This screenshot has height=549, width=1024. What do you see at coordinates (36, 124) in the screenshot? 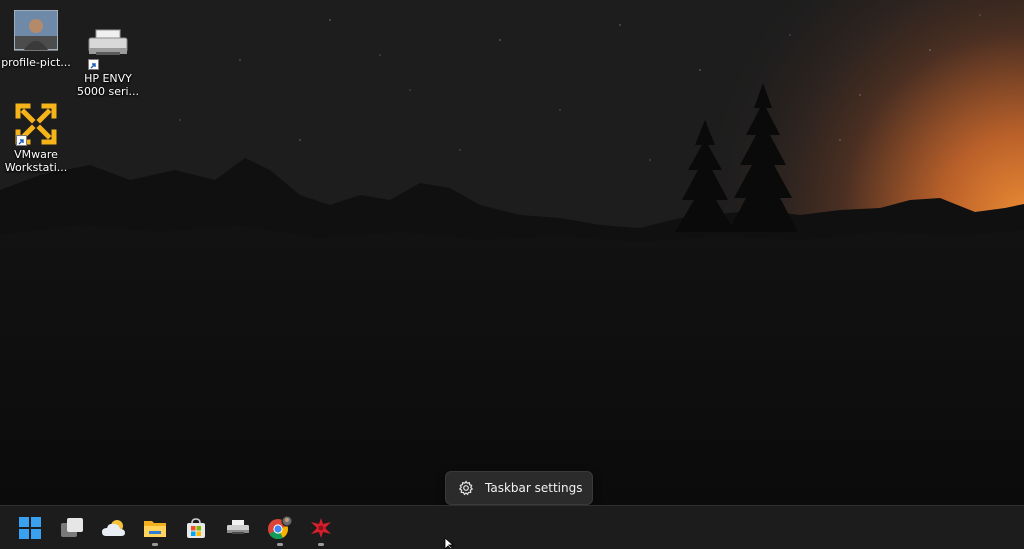
I see `vmware-icon` at bounding box center [36, 124].